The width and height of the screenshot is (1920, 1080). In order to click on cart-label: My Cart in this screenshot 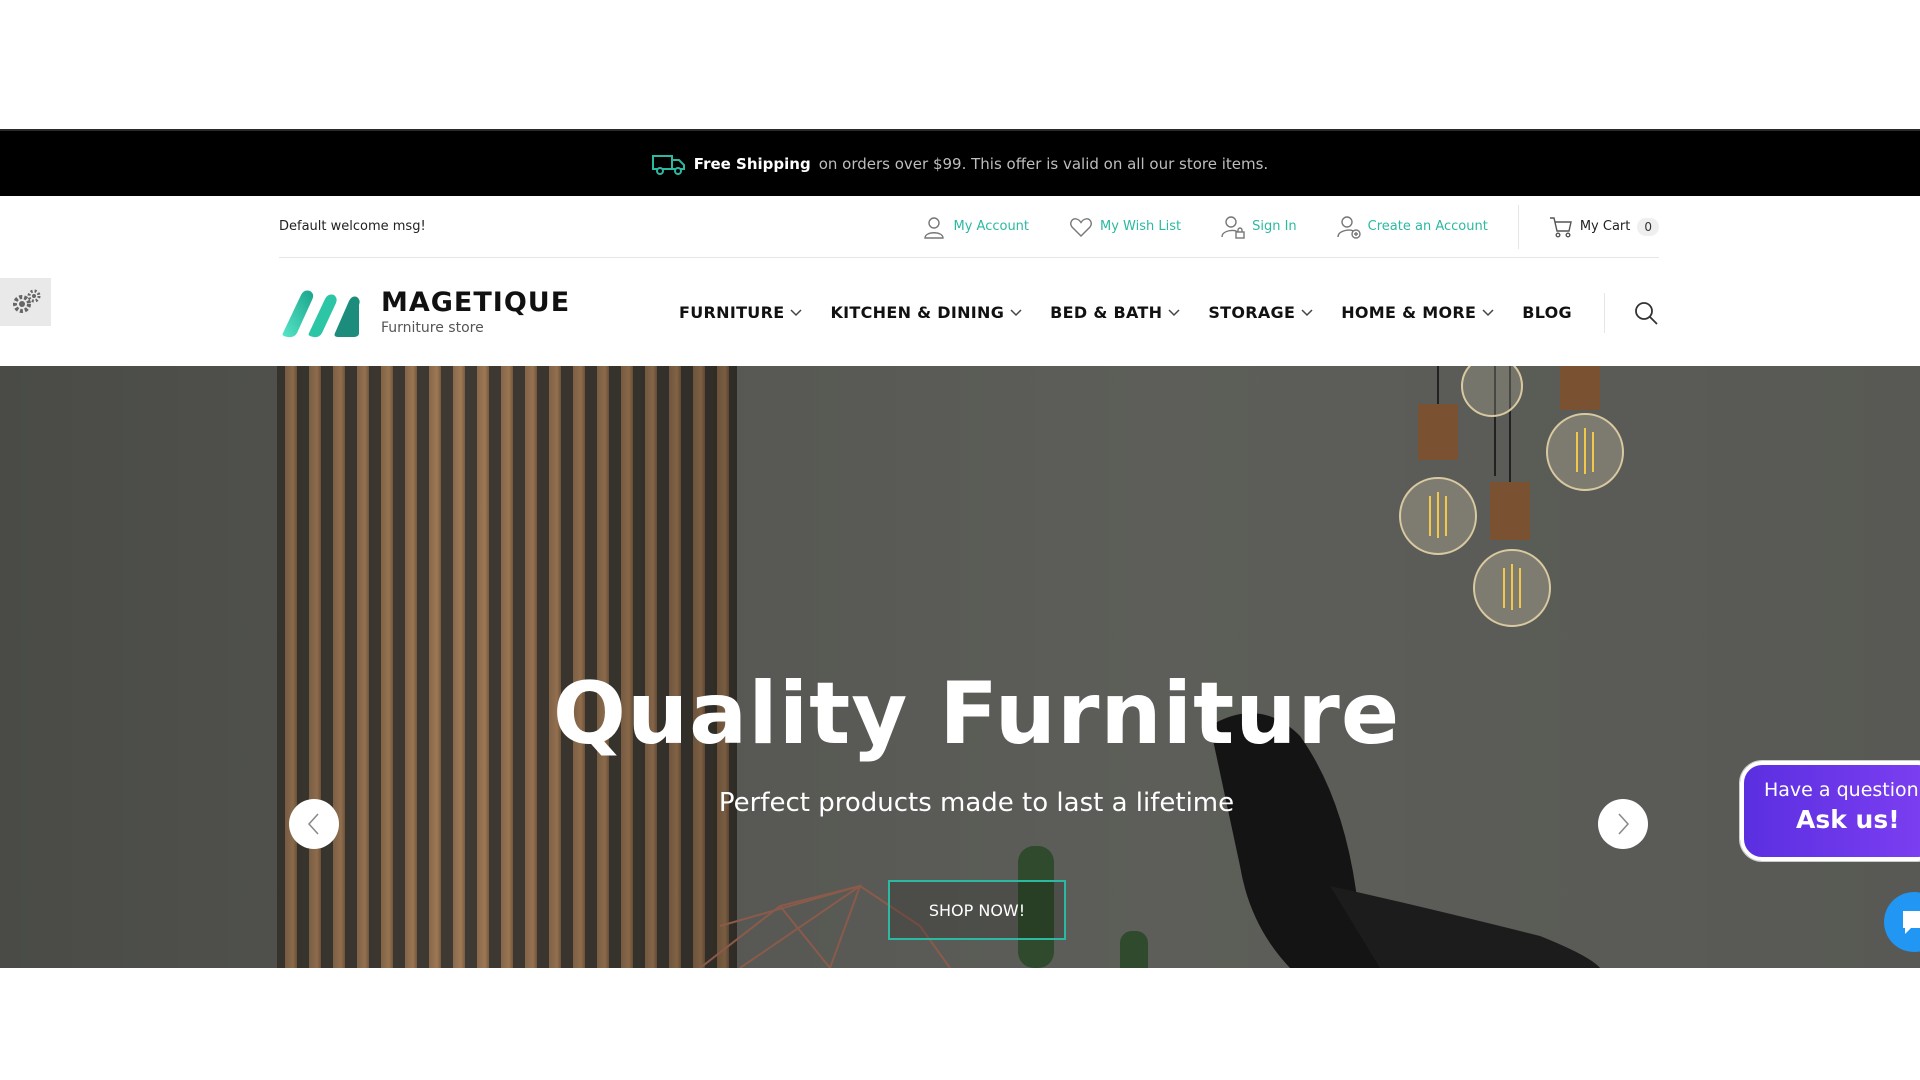, I will do `click(1605, 226)`.